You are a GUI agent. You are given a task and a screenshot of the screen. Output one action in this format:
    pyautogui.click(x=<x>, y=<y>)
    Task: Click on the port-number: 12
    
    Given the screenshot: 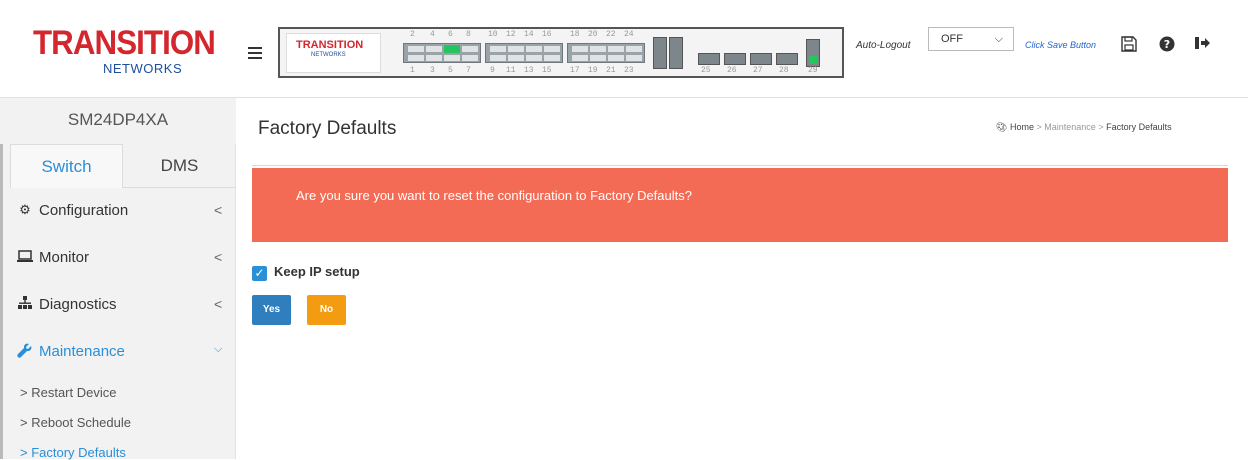 What is the action you would take?
    pyautogui.click(x=511, y=34)
    